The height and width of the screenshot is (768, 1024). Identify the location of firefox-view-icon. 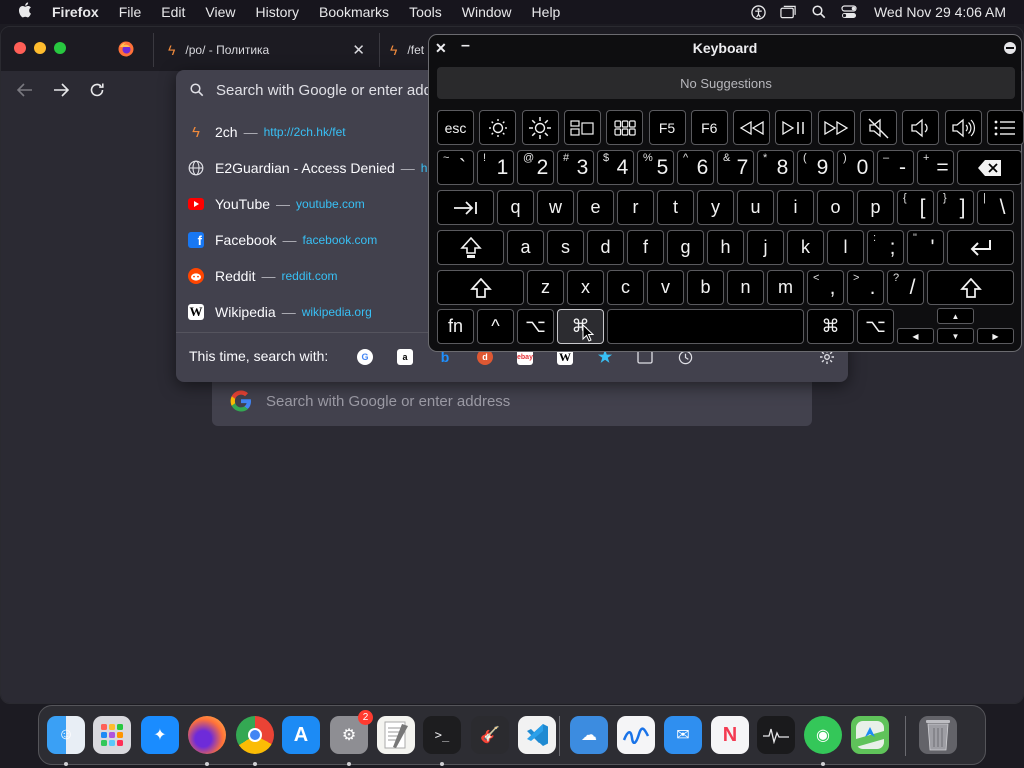
(126, 49).